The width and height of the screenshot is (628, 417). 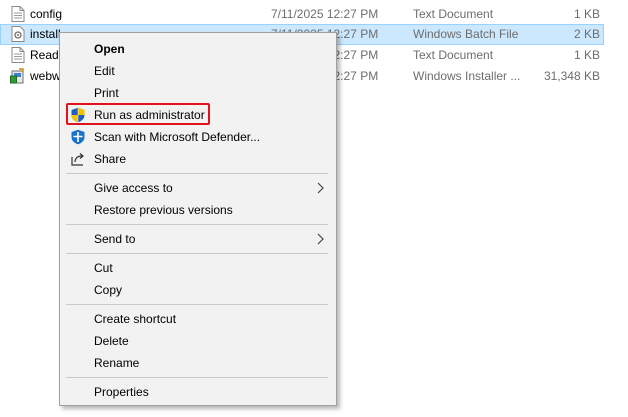 I want to click on menu-item-copy: Copy, so click(x=198, y=290).